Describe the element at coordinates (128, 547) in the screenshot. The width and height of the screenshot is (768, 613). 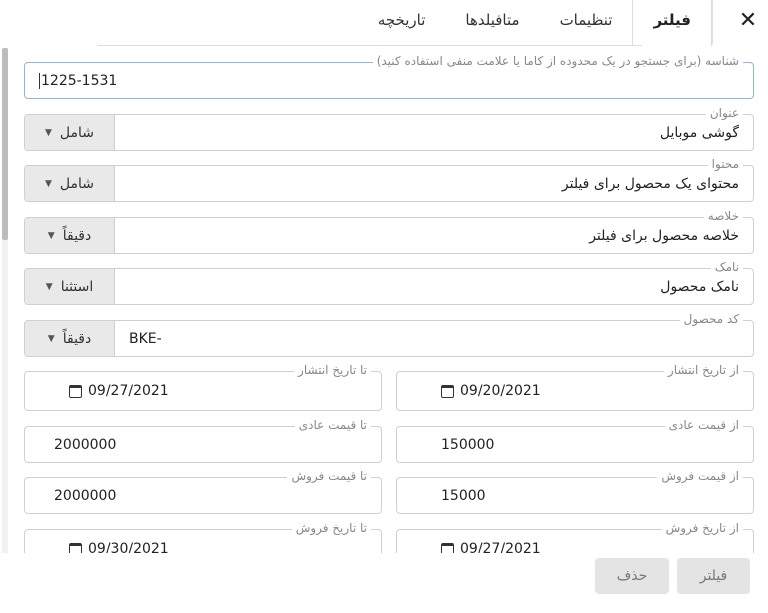
I see `sale-date-to-value: 09/30/2021` at that location.